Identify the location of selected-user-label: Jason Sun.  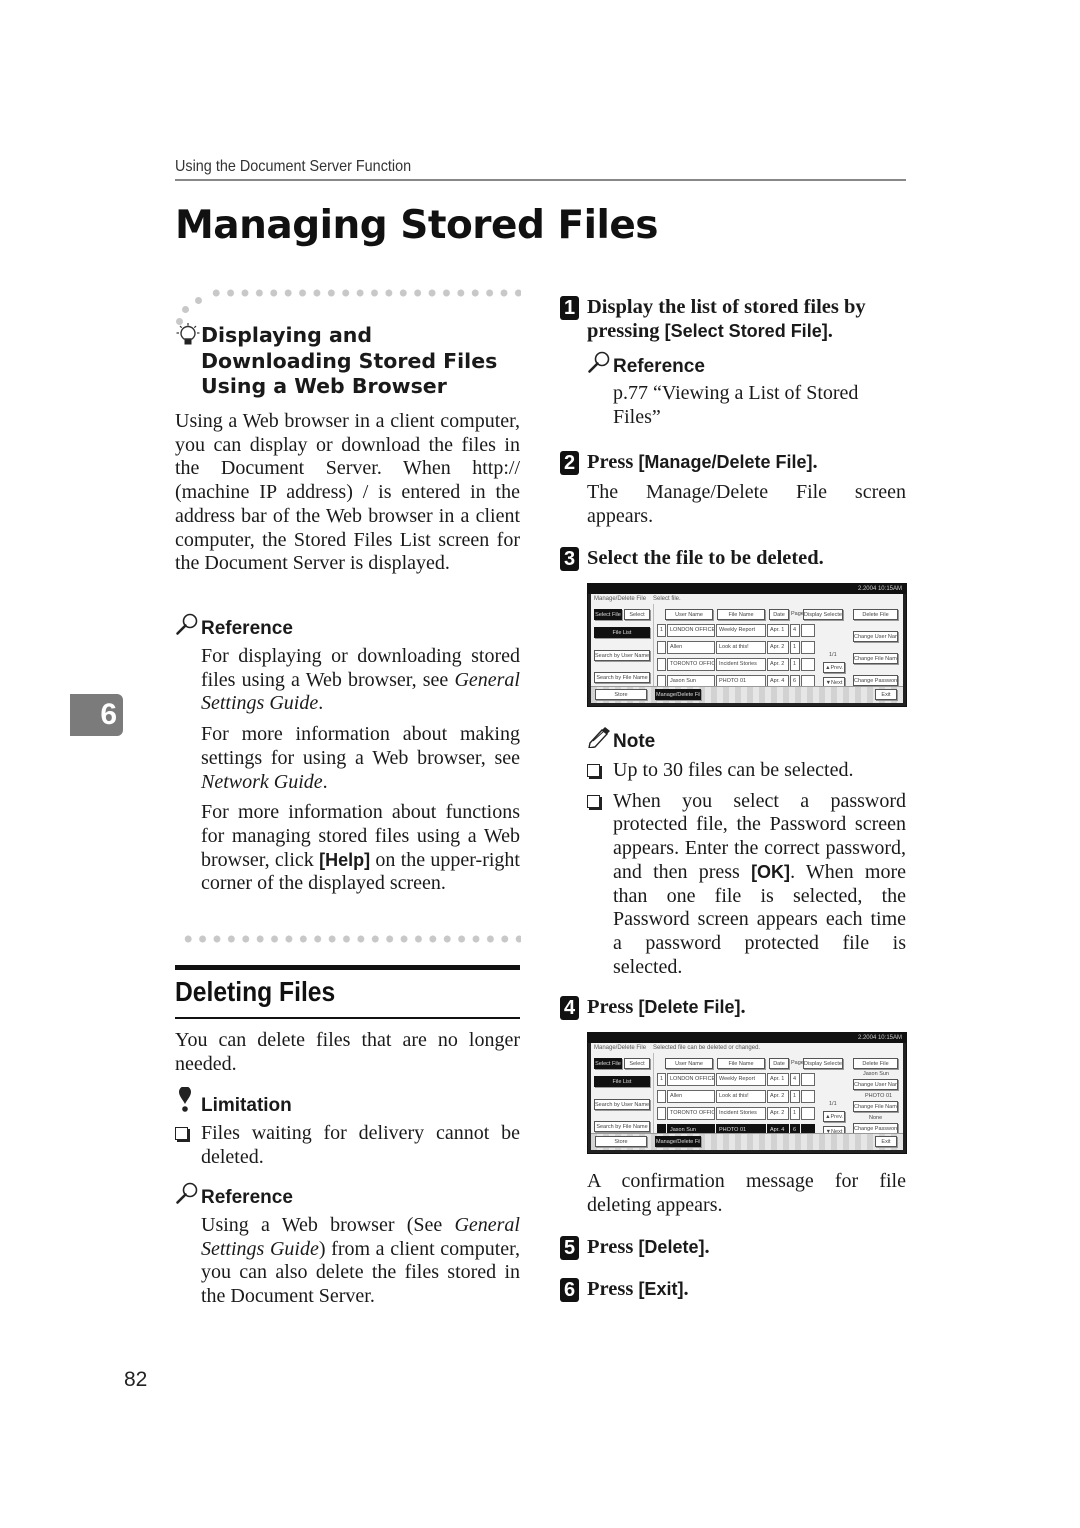
(876, 1074).